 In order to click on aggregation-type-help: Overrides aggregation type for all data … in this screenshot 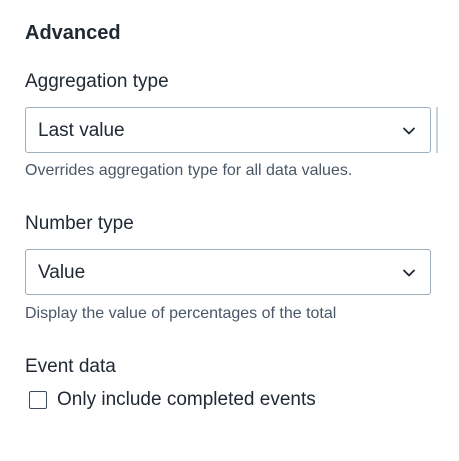, I will do `click(189, 170)`.